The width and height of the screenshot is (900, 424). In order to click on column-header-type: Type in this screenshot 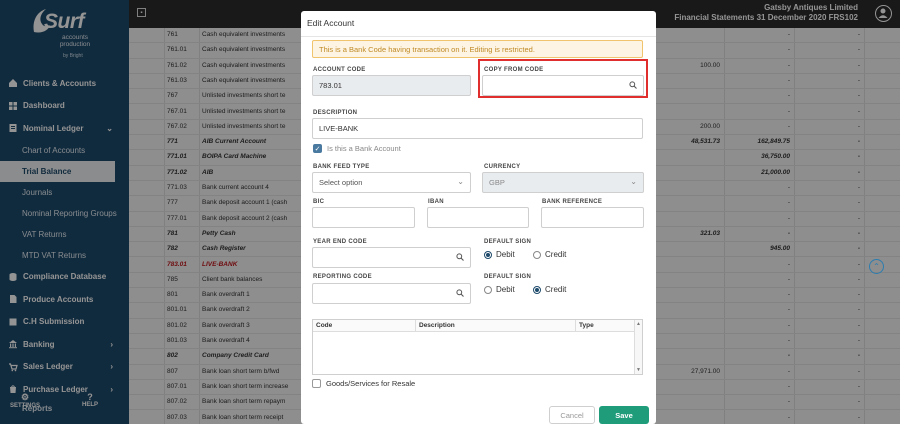, I will do `click(606, 326)`.